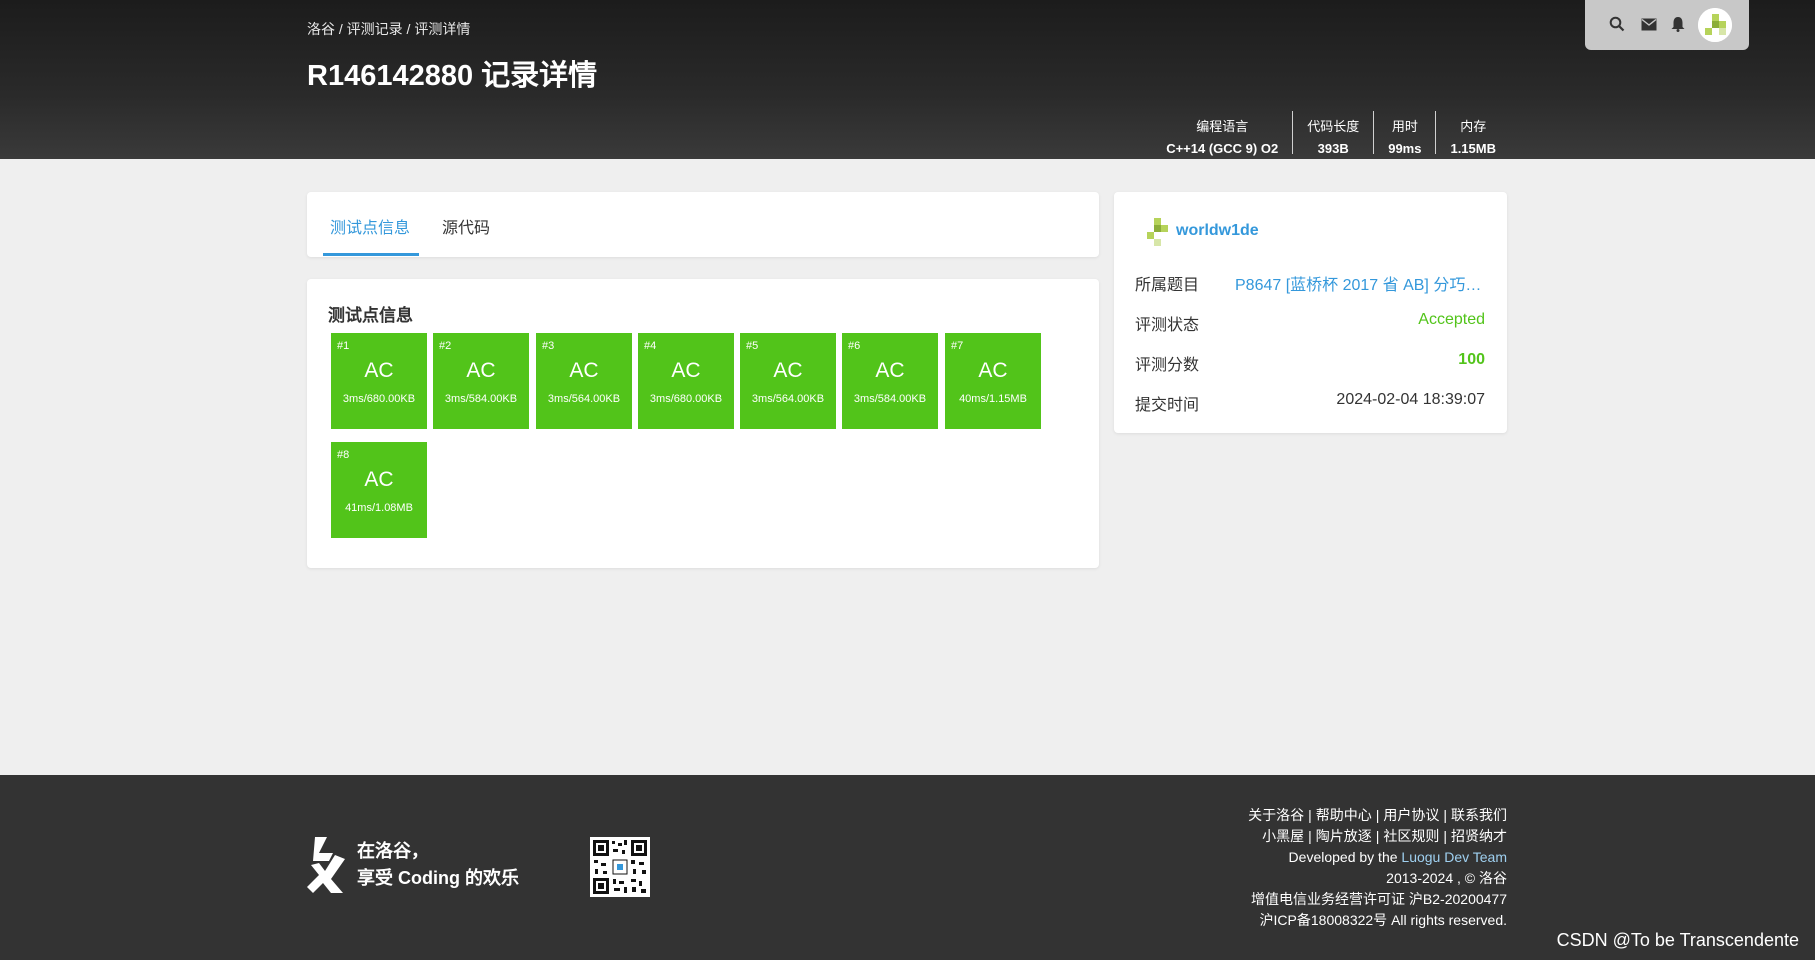  Describe the element at coordinates (993, 381) in the screenshot. I see `testcase-block: #7 AC 40ms/1.15MB` at that location.